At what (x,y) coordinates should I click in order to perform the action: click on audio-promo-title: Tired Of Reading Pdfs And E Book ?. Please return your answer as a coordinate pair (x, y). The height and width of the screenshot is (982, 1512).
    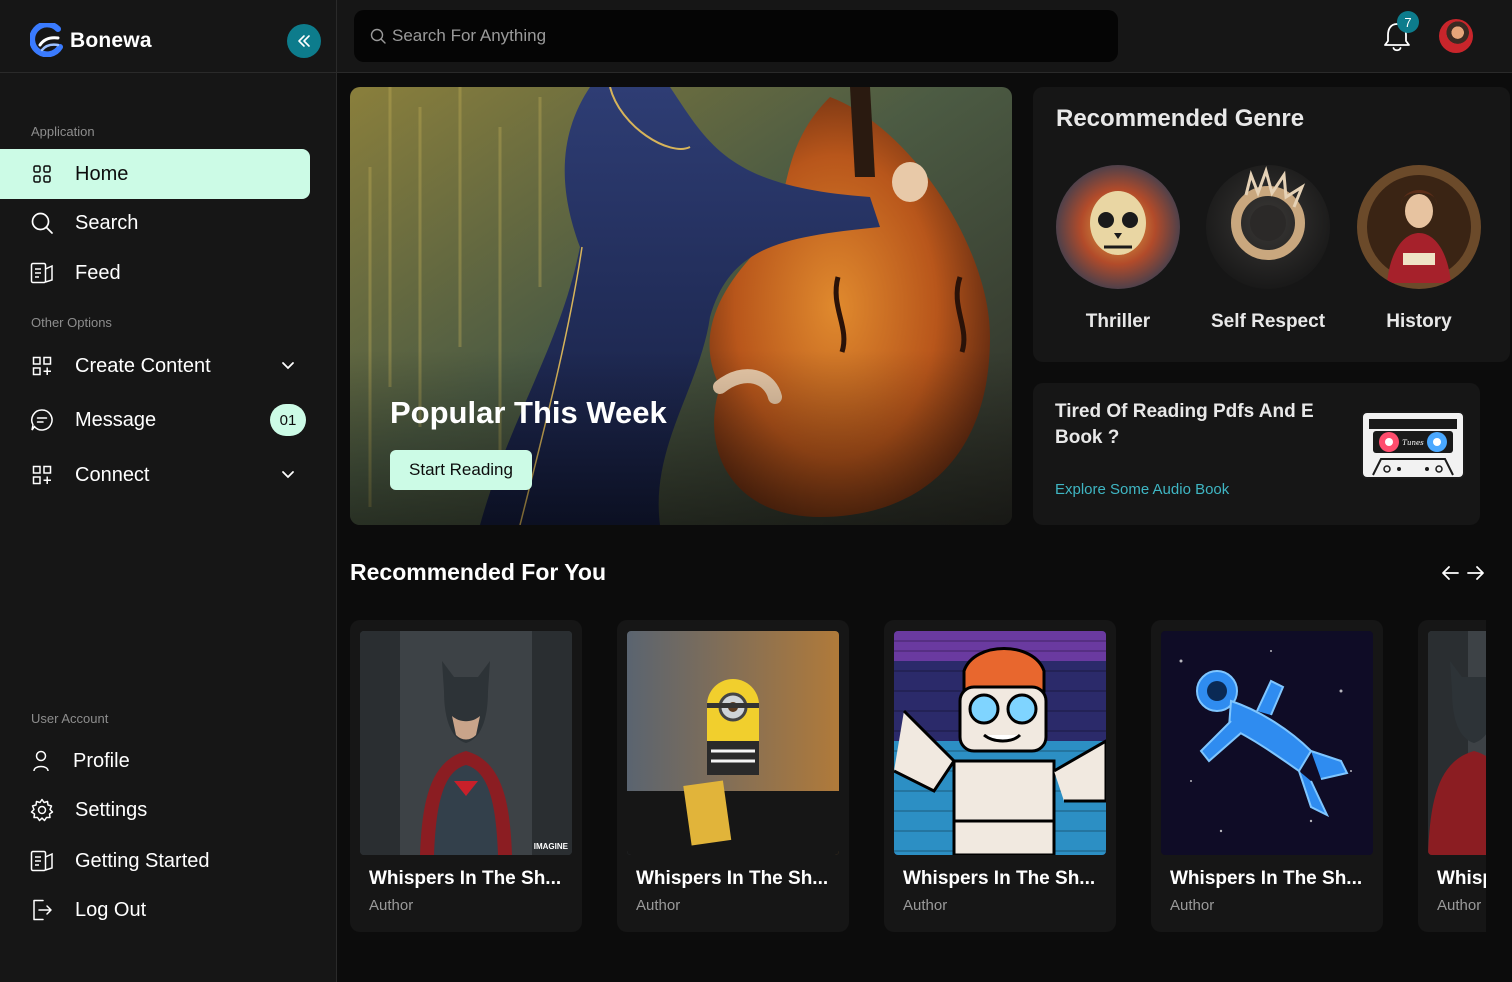
    Looking at the image, I should click on (1184, 424).